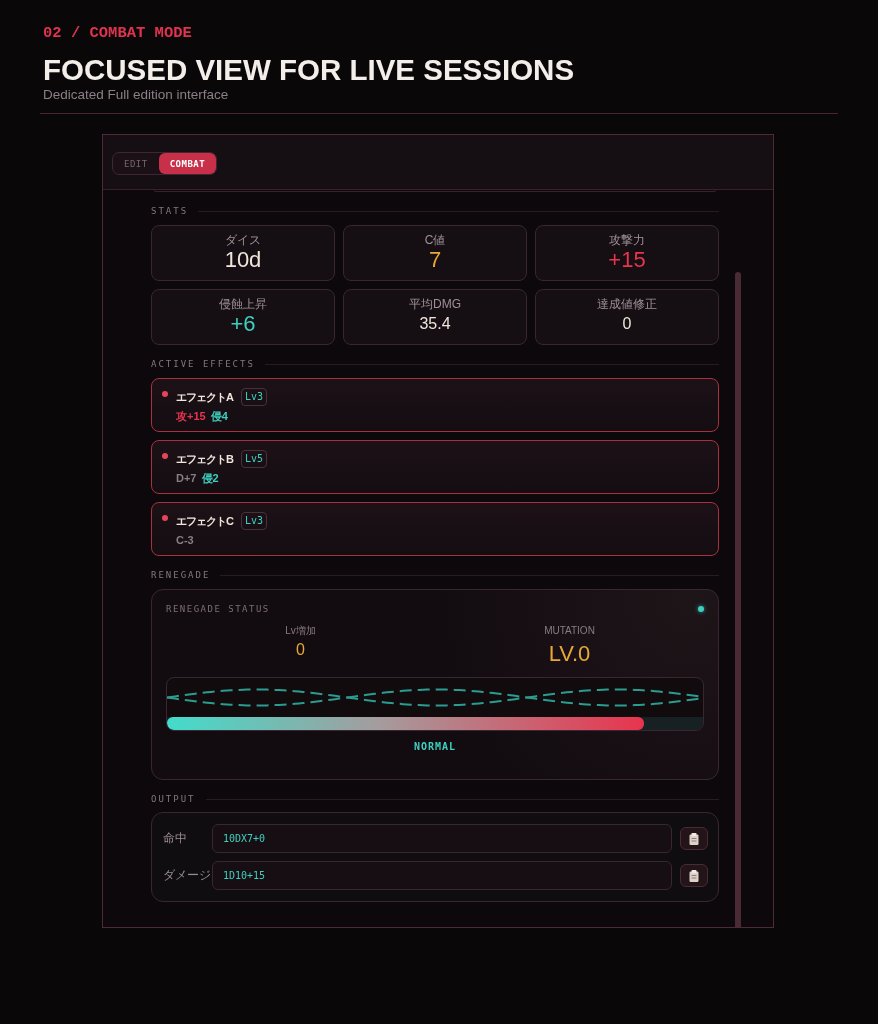 This screenshot has height=1024, width=878. Describe the element at coordinates (186, 478) in the screenshot. I see `effect-modifier: D+7` at that location.